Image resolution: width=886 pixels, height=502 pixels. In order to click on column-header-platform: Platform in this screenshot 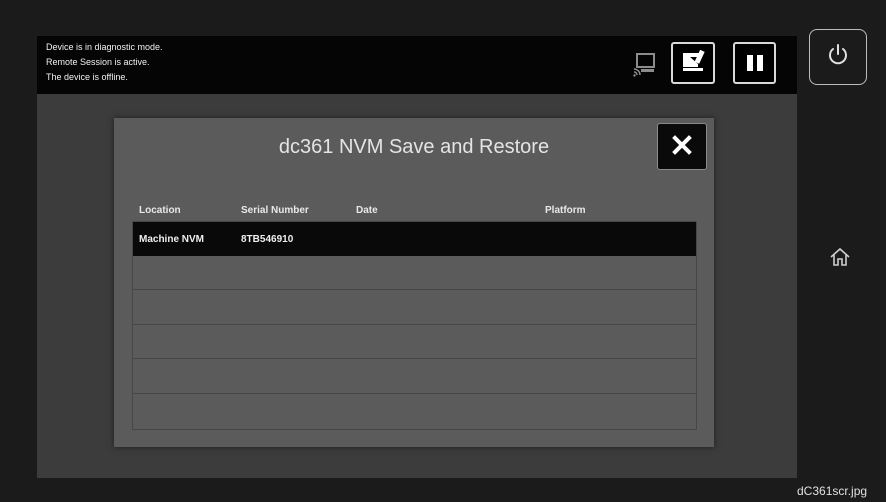, I will do `click(565, 210)`.